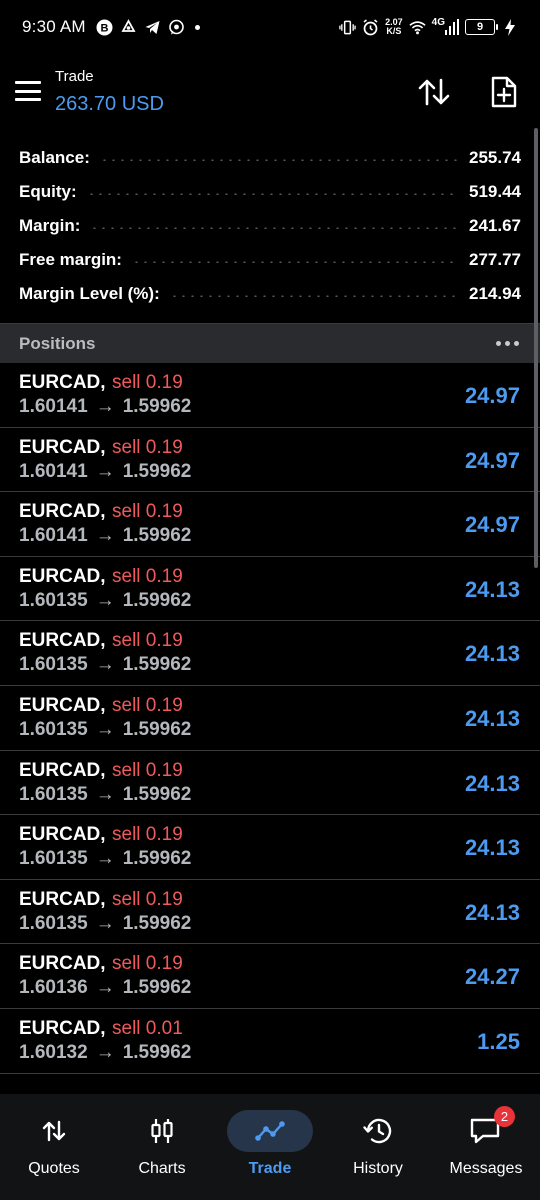 This screenshot has height=1200, width=540. Describe the element at coordinates (270, 94) in the screenshot. I see `app-header: Trade 263.70 USD` at that location.